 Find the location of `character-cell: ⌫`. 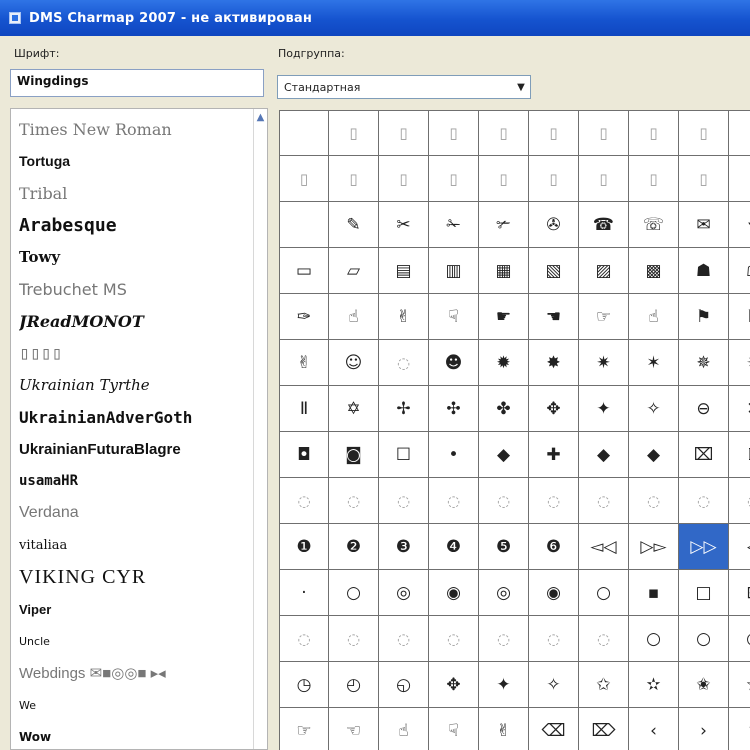

character-cell: ⌫ is located at coordinates (554, 729).